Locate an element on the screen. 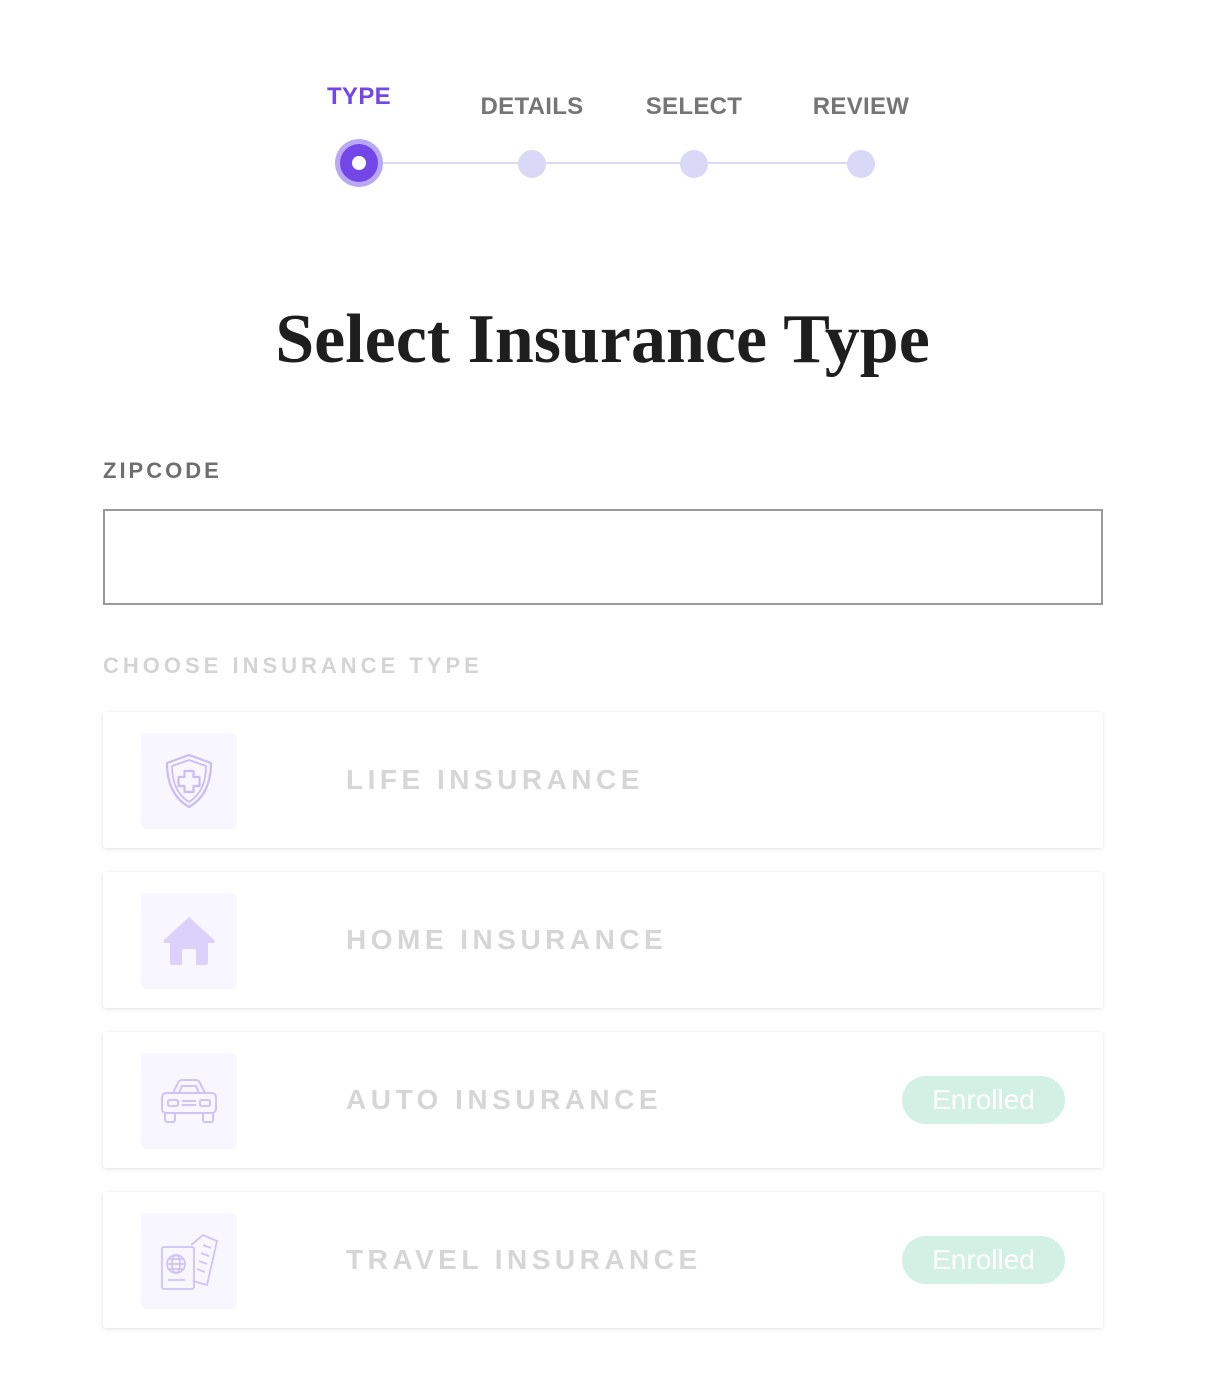  zipcode-input is located at coordinates (603, 557).